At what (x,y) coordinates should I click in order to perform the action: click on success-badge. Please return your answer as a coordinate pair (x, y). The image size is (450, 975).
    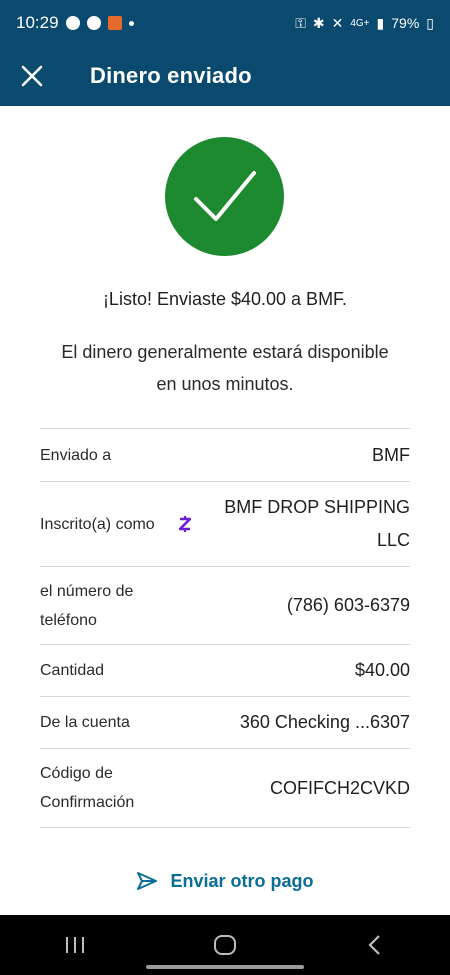
    Looking at the image, I should click on (224, 196).